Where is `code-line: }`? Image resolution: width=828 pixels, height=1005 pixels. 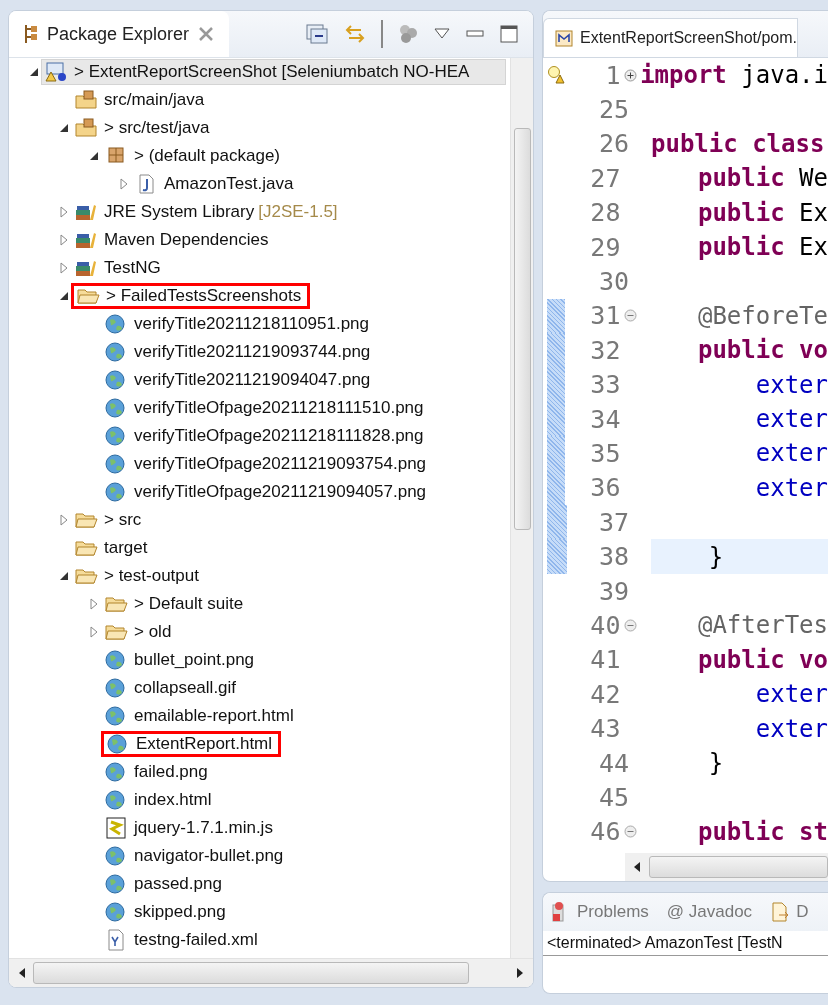 code-line: } is located at coordinates (715, 556).